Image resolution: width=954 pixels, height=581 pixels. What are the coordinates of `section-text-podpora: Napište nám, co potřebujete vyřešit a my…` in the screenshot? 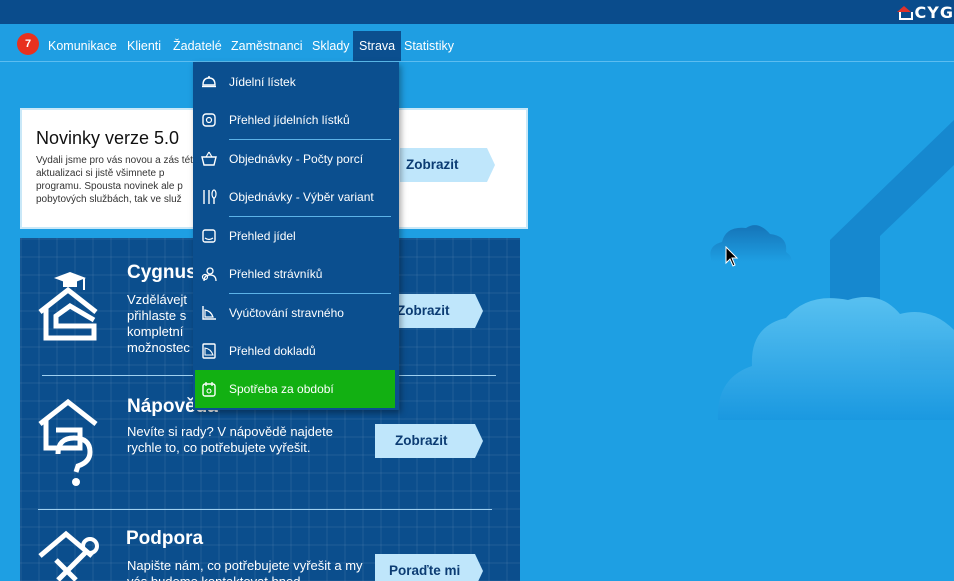 It's located at (245, 569).